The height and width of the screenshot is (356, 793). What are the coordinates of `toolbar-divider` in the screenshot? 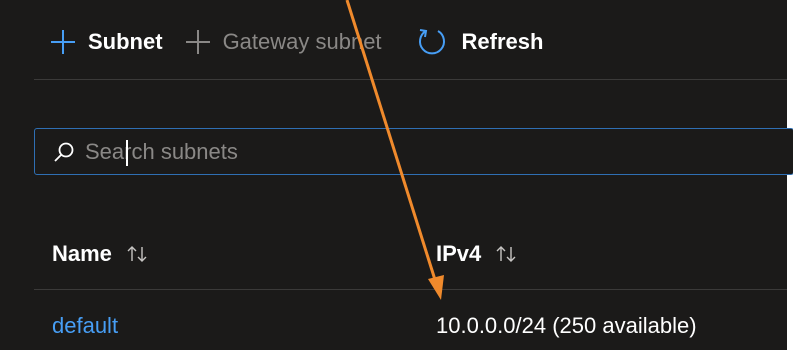 It's located at (410, 79).